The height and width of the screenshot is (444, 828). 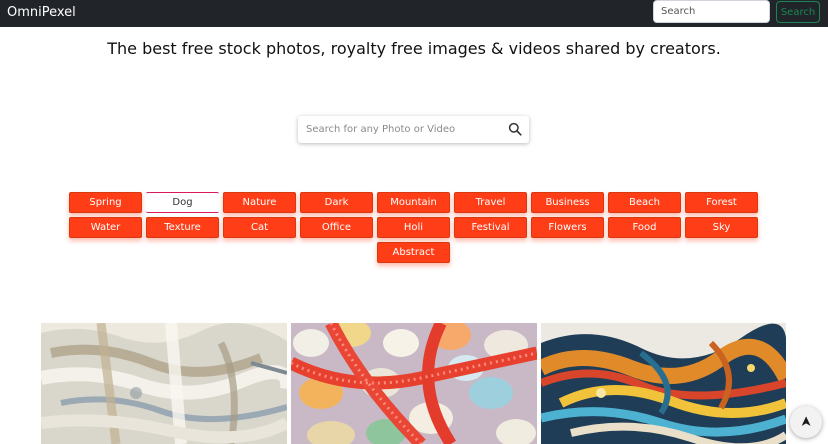 I want to click on hero-search-input, so click(x=398, y=129).